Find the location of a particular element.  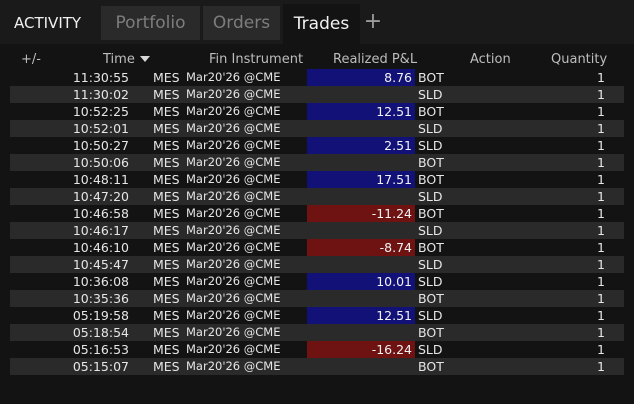

table-row: 10:50:06 MES Mar20'26 @CME BOT 1 is located at coordinates (317, 162).